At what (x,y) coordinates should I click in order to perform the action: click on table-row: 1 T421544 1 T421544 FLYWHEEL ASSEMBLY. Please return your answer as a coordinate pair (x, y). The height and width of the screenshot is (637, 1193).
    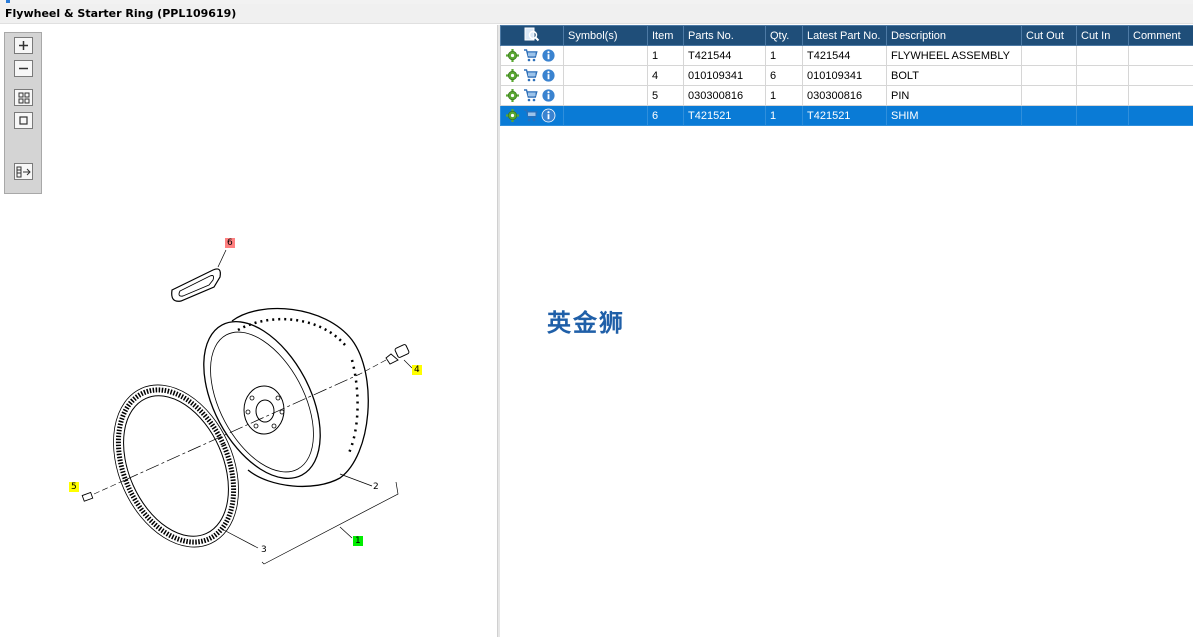
    Looking at the image, I should click on (846, 55).